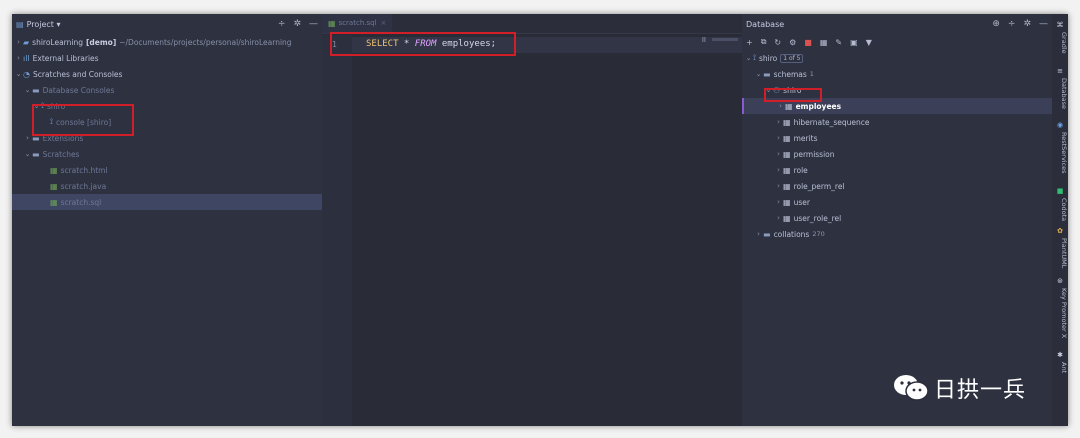  I want to click on database-tree-item: › ▦ hibernate_sequence, so click(897, 122).